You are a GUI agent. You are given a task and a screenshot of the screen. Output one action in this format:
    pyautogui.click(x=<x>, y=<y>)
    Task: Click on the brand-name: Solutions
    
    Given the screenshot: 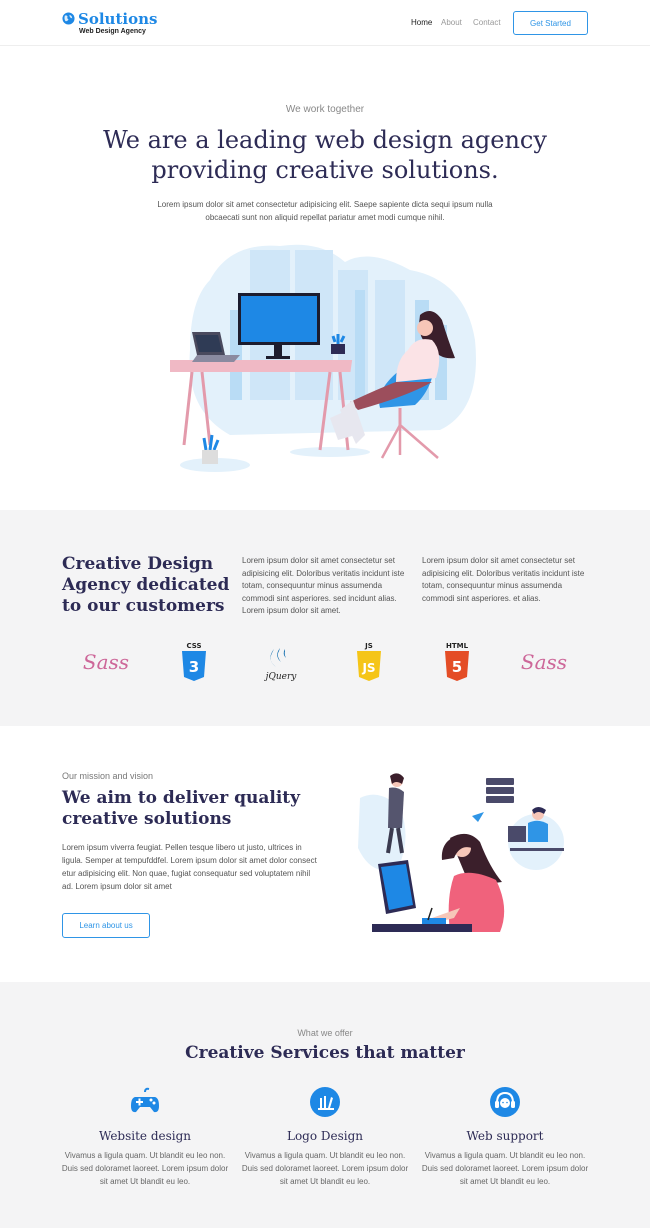 What is the action you would take?
    pyautogui.click(x=118, y=19)
    